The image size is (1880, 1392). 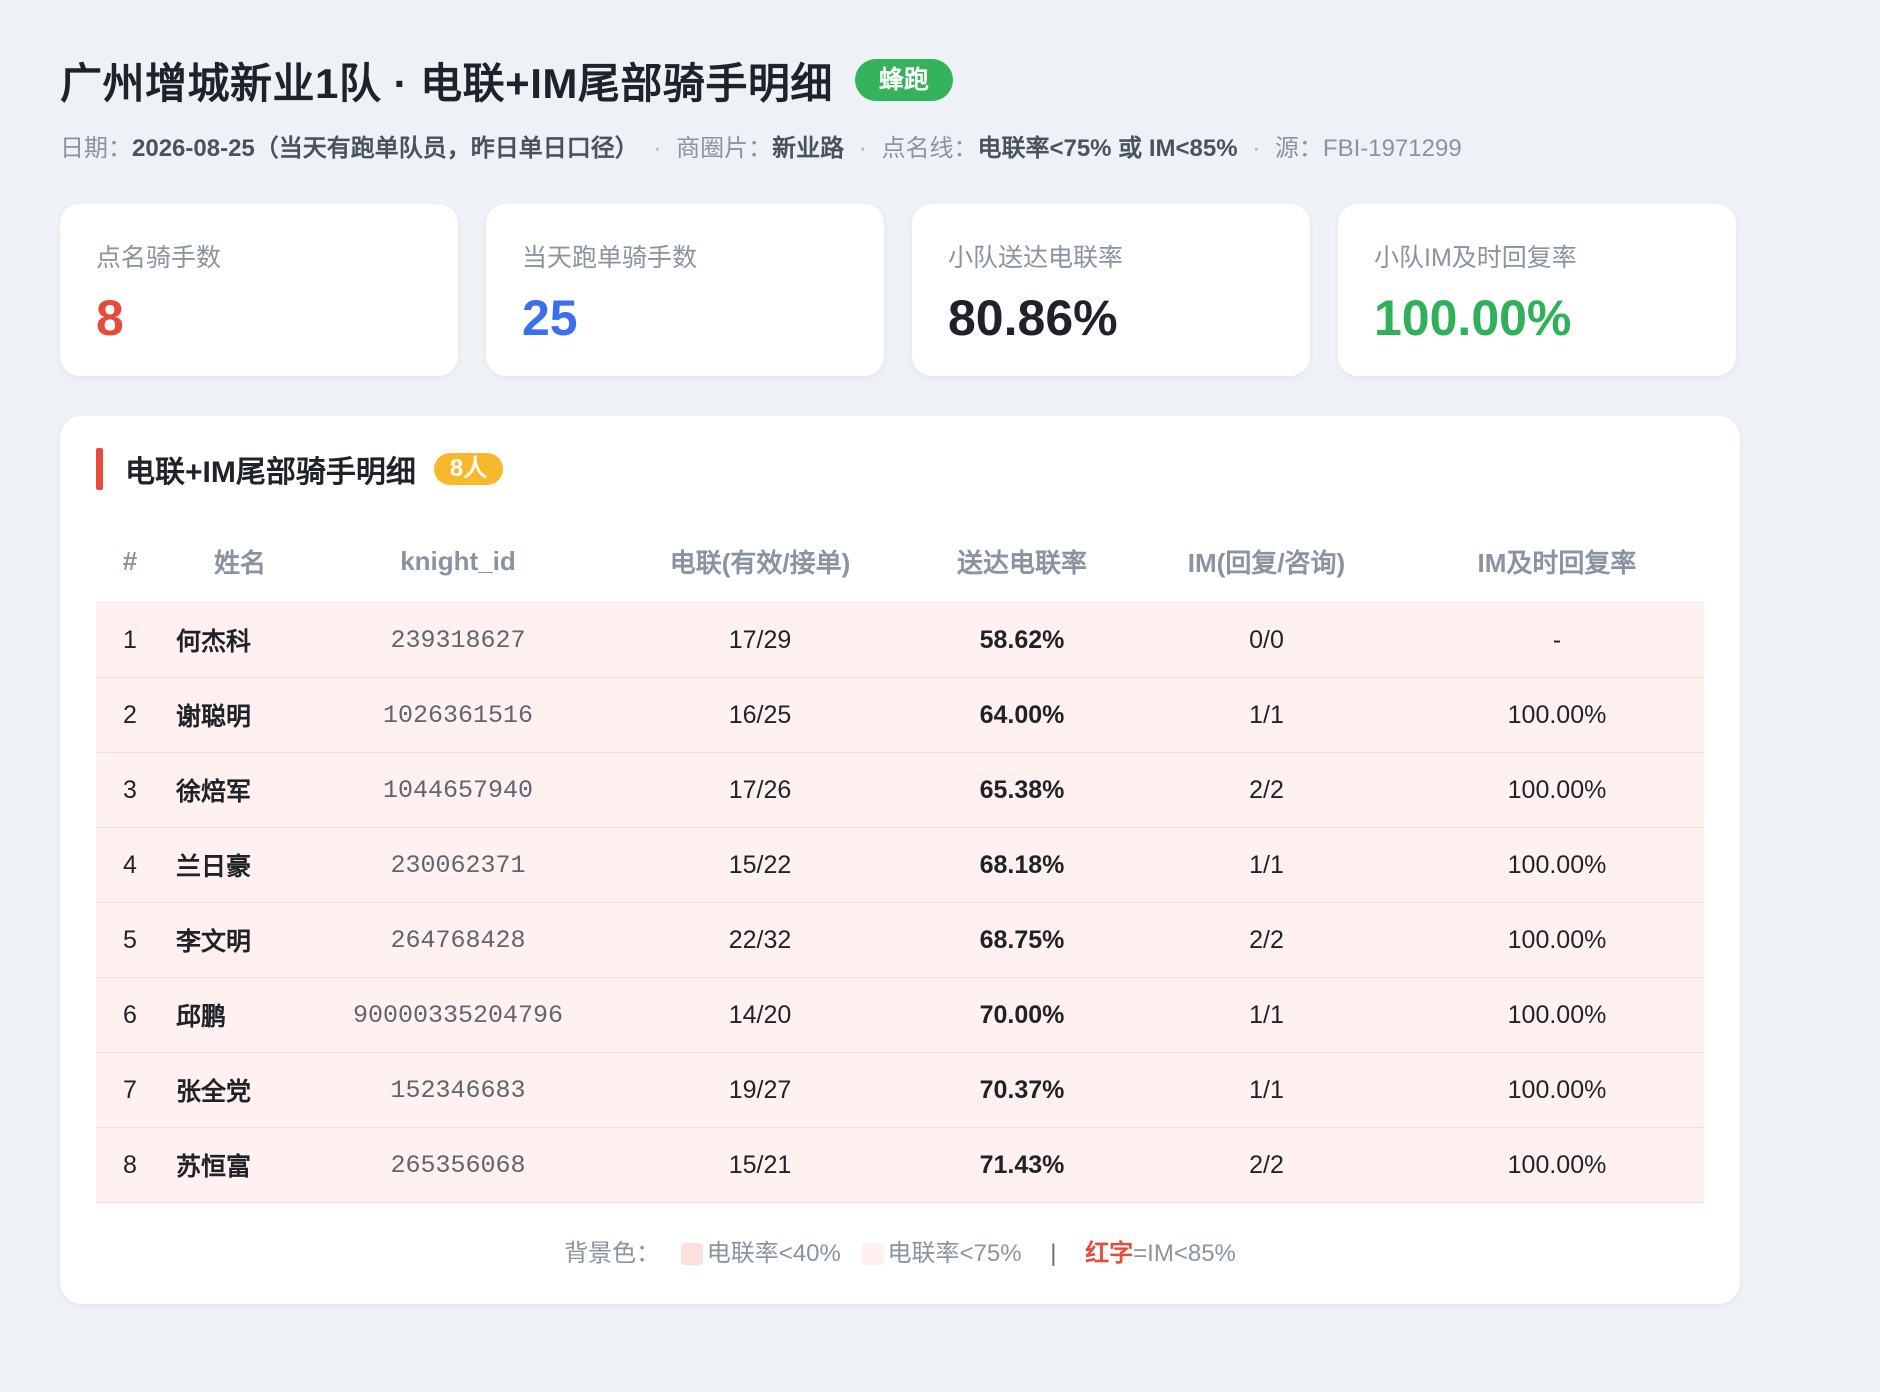 What do you see at coordinates (1022, 865) in the screenshot?
I see `cell-call-rate: 68.18%` at bounding box center [1022, 865].